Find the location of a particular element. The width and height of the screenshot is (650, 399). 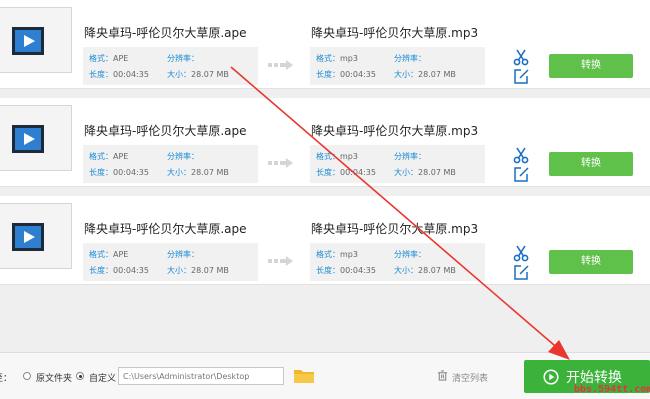

footer-bar: 至： 原文件夹 自定义 清空列表 开始转换 is located at coordinates (325, 375).